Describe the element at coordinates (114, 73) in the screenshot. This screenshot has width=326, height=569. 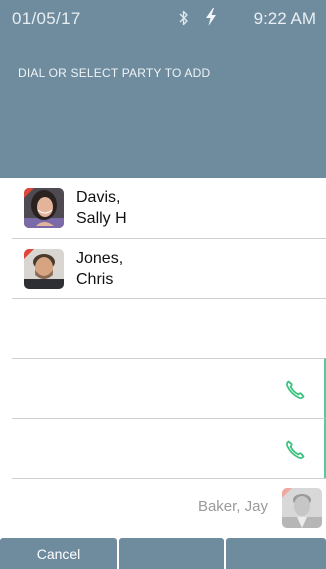
I see `dial-prompt: DIAL OR SELECT PARTY TO ADD` at that location.